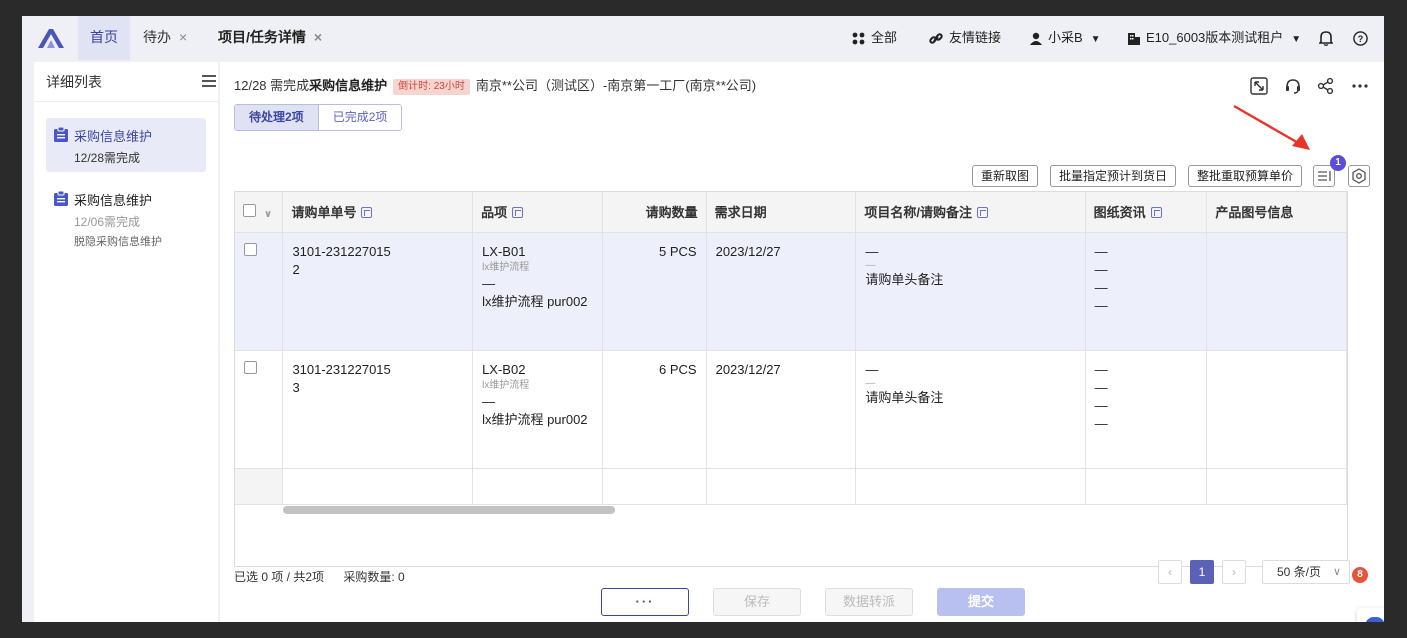 The height and width of the screenshot is (638, 1407). Describe the element at coordinates (319, 577) in the screenshot. I see `selection-summary: 已选 0 项 / 共2项 采购数量: 0` at that location.